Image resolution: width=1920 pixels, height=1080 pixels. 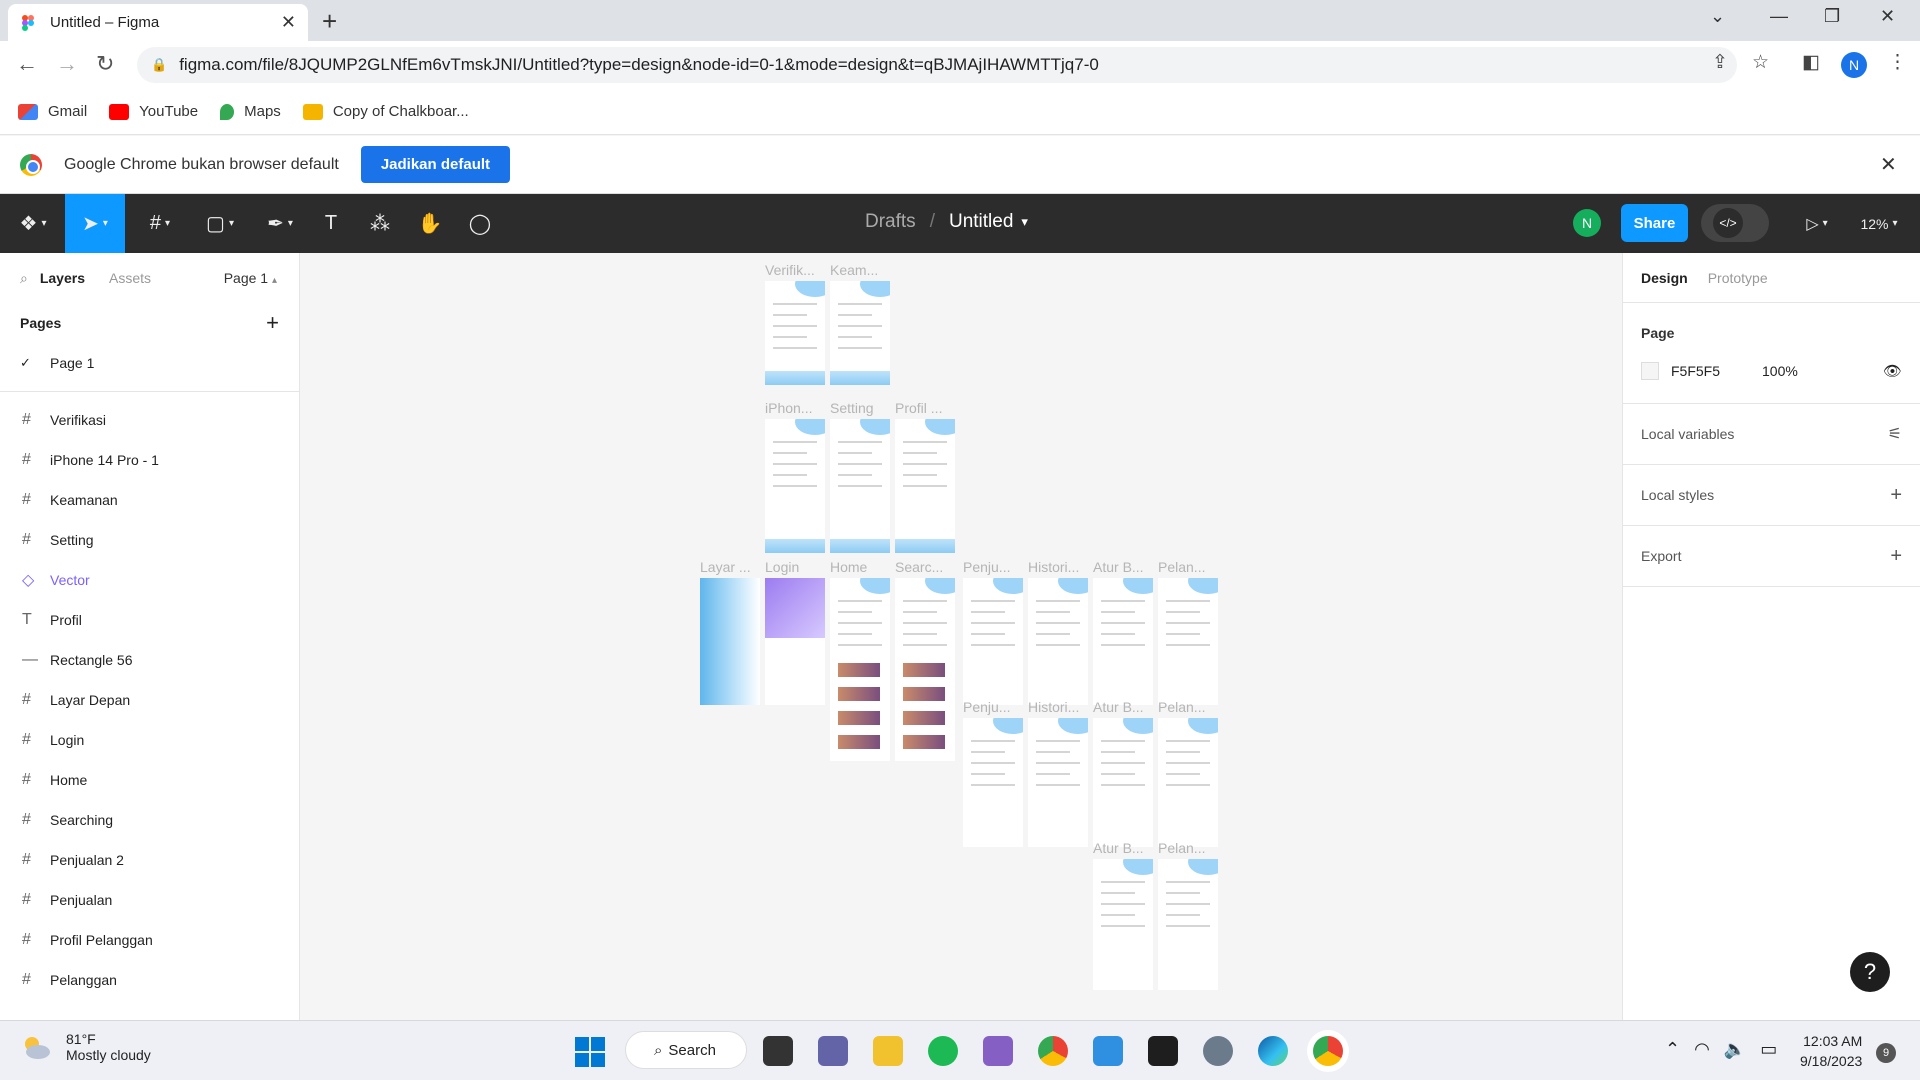 I want to click on terminal-icon, so click(x=1163, y=1051).